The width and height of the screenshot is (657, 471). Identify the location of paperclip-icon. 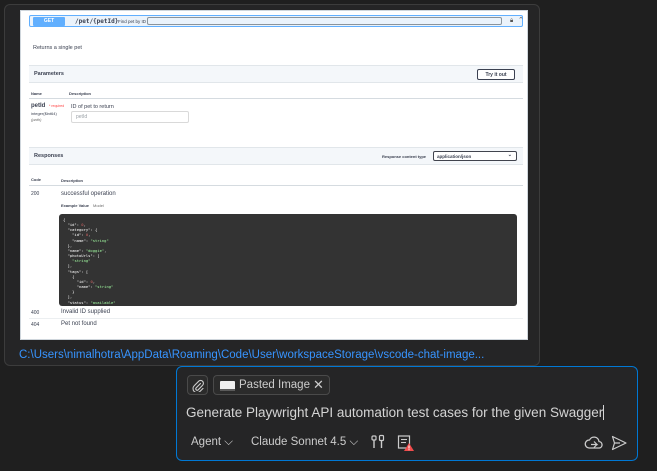
(198, 385).